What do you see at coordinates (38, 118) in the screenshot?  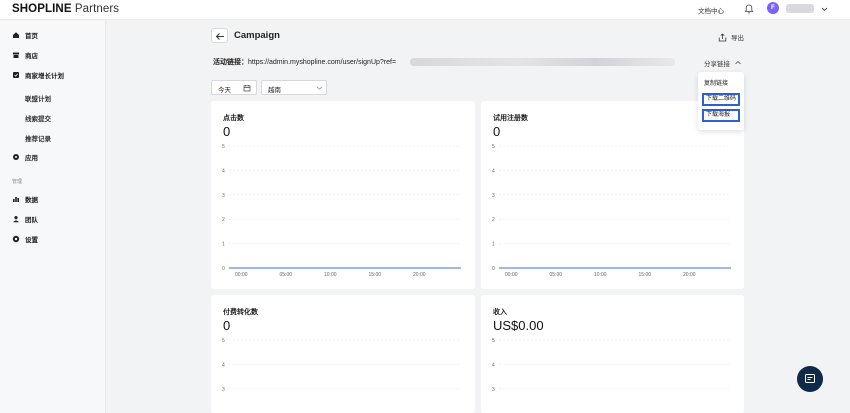 I see `sidebar-item-lead-submit: 线索提交` at bounding box center [38, 118].